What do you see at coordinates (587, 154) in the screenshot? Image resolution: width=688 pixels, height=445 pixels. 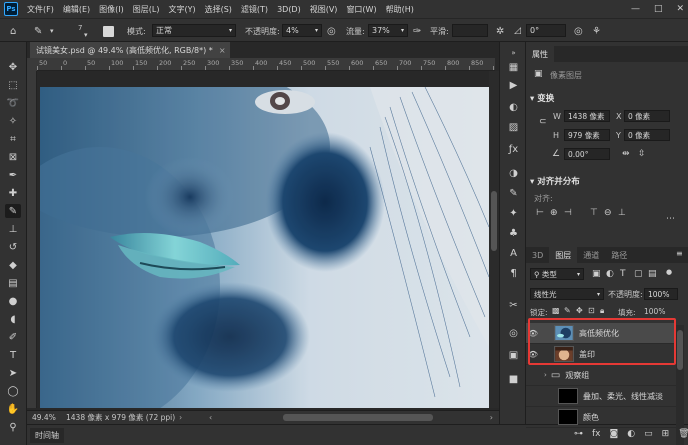 I see `rotation-field: 0.00°` at bounding box center [587, 154].